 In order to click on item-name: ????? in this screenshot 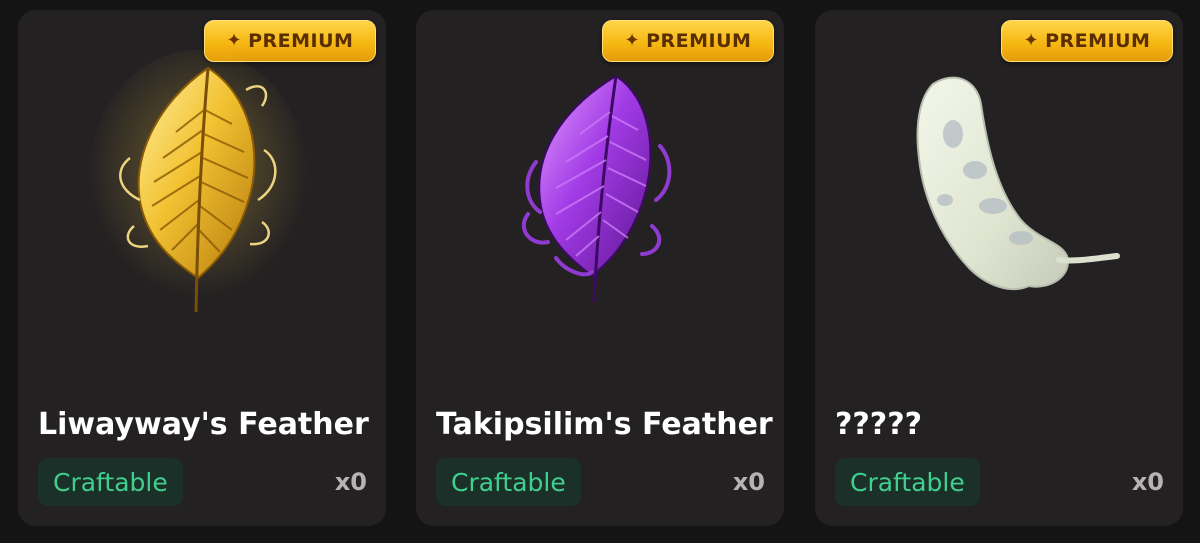, I will do `click(879, 424)`.